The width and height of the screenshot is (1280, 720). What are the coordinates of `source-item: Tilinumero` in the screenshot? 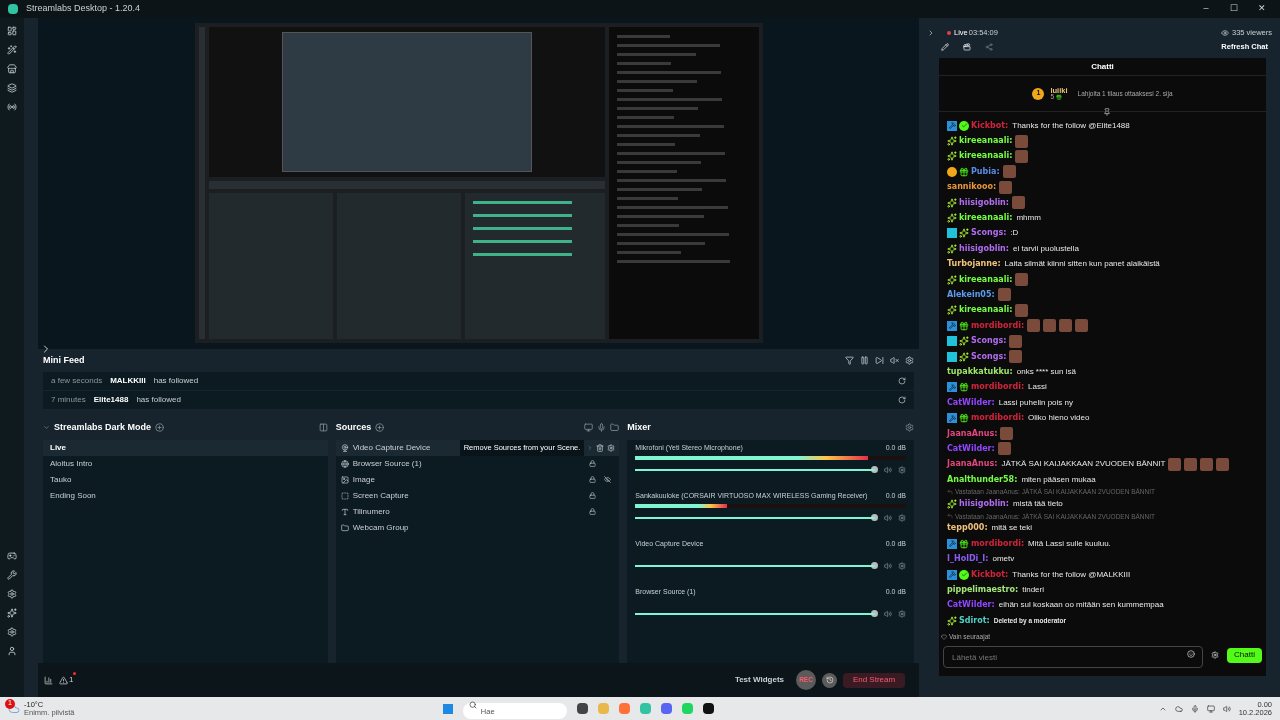 It's located at (477, 511).